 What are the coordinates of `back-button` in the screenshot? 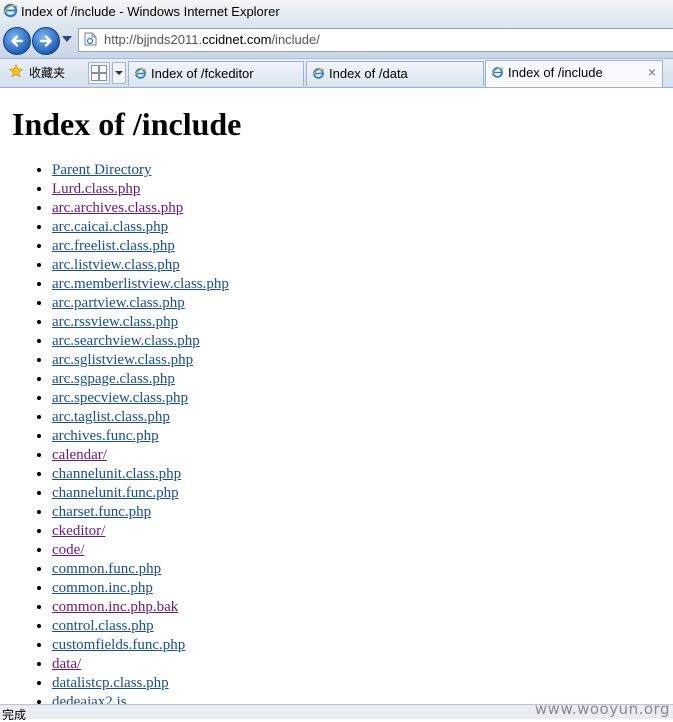 It's located at (17, 41).